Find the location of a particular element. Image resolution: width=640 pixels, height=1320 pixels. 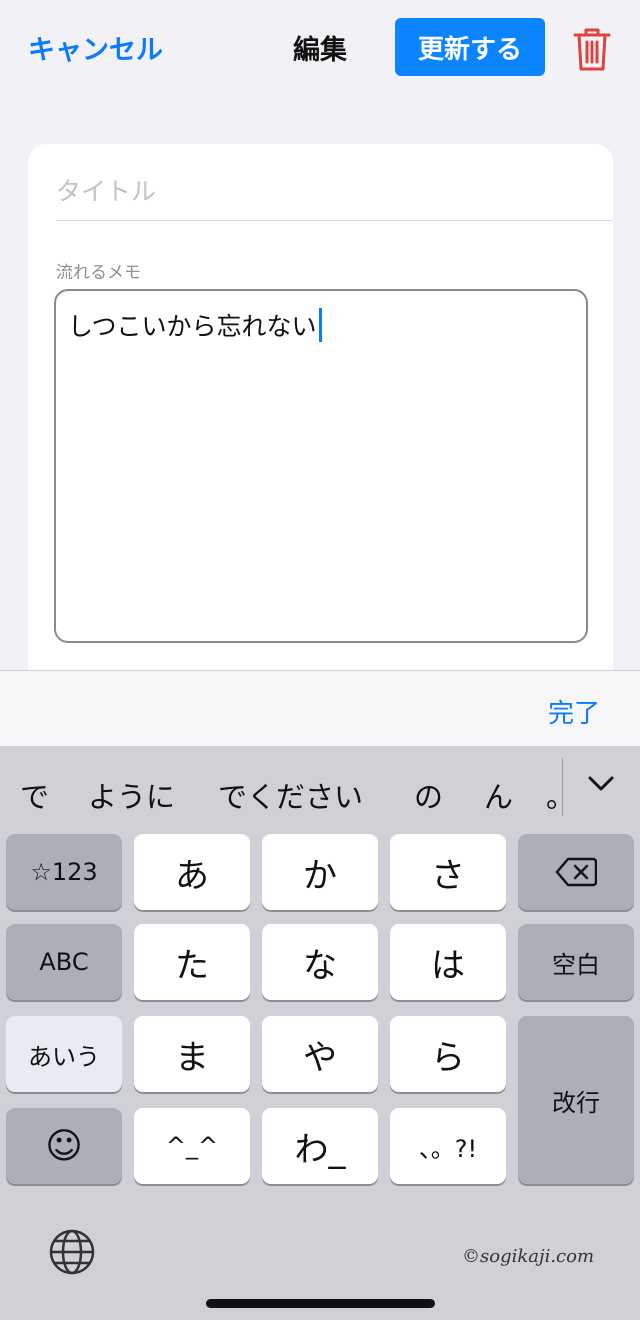

globe-icon is located at coordinates (72, 1252).